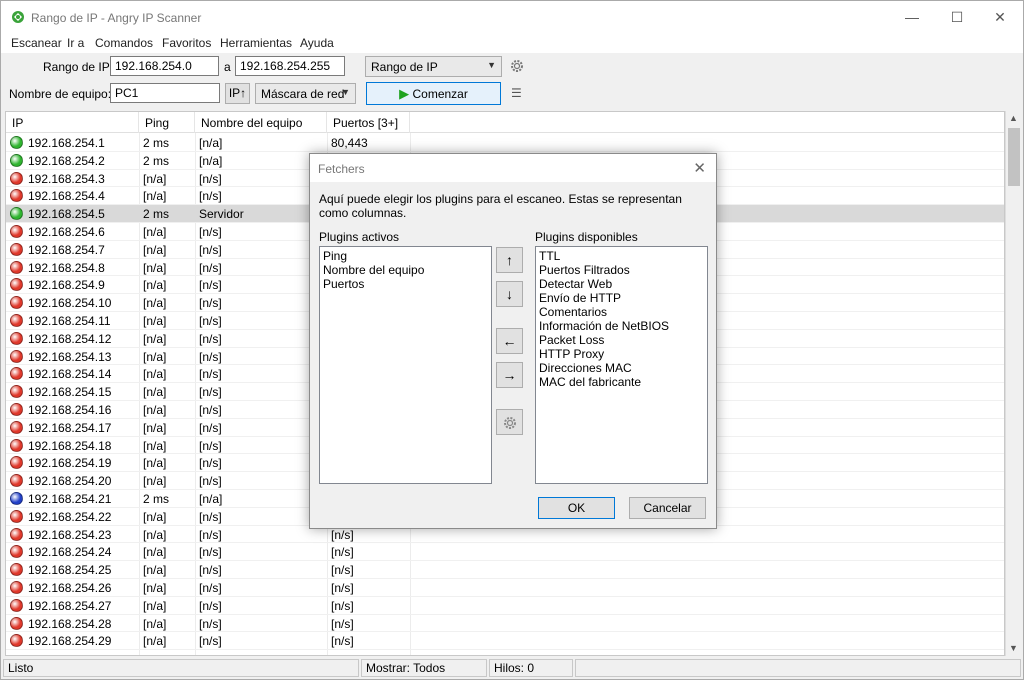  I want to click on table-row: 192.168.254.28 [n/a] [n/s] [n/s], so click(505, 624).